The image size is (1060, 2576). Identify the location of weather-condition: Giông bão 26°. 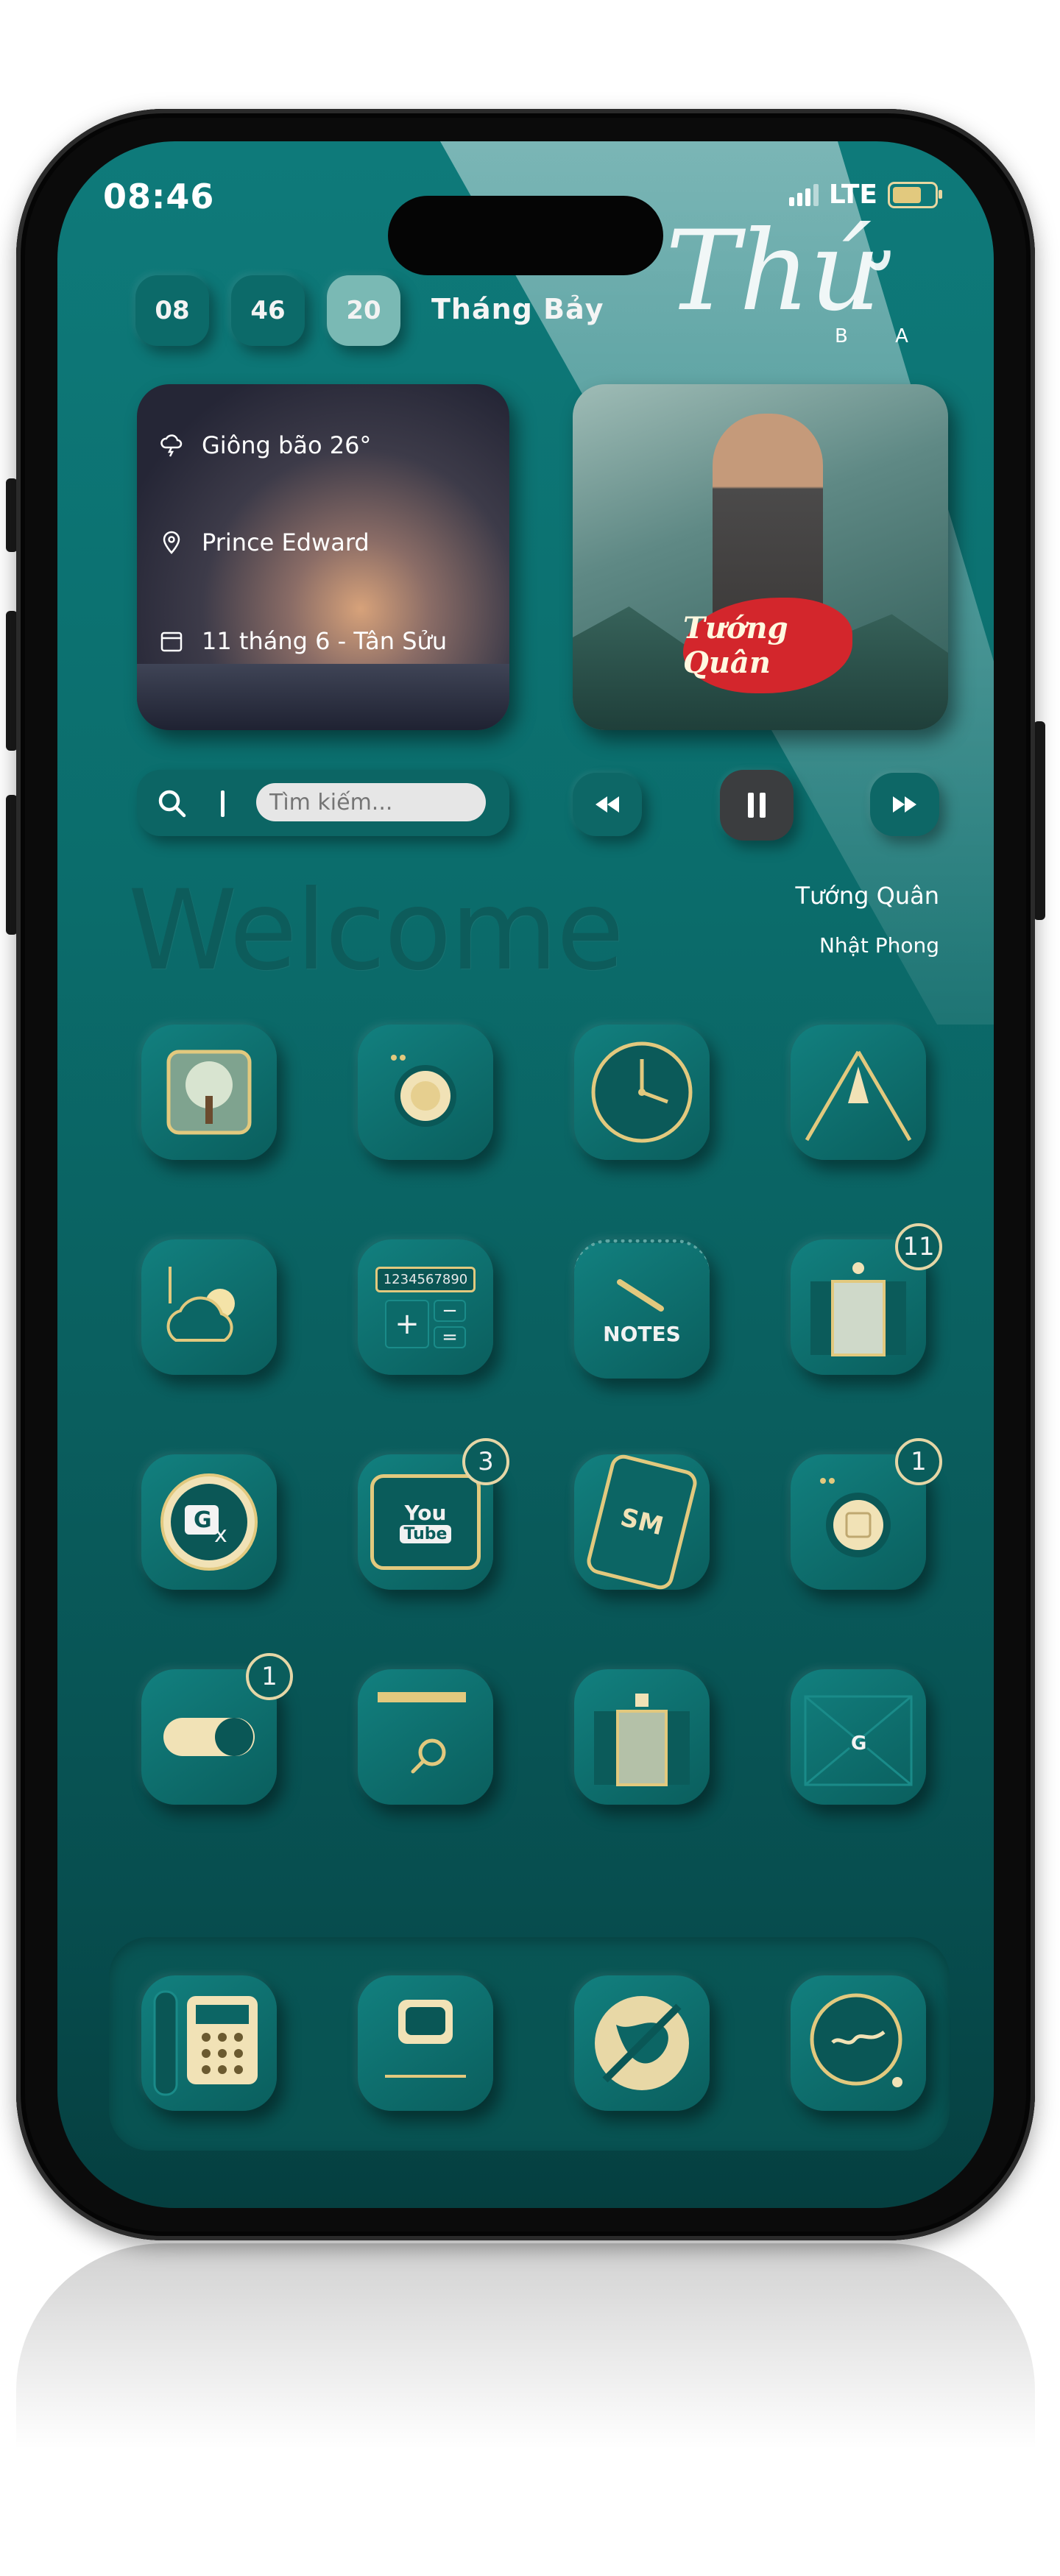
(287, 445).